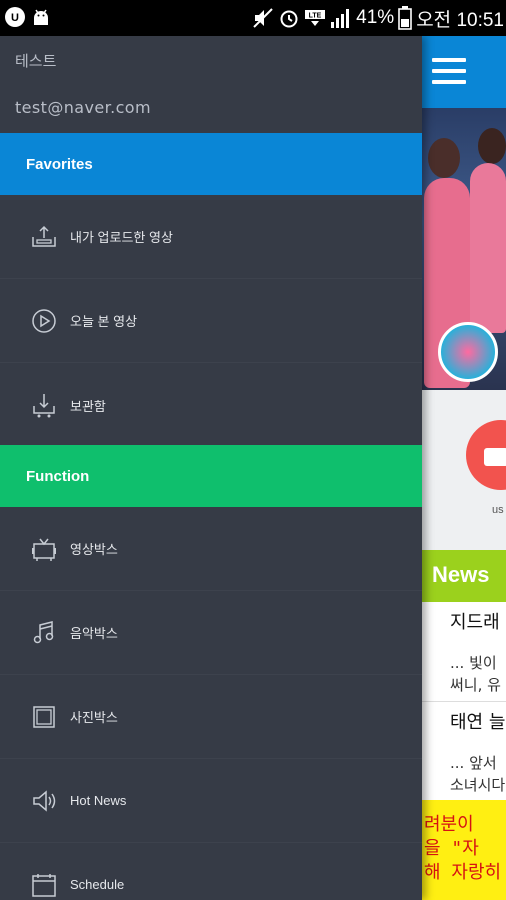 The width and height of the screenshot is (506, 900). I want to click on news-item: 지드래 ... 빛이 써니, 유, so click(464, 652).